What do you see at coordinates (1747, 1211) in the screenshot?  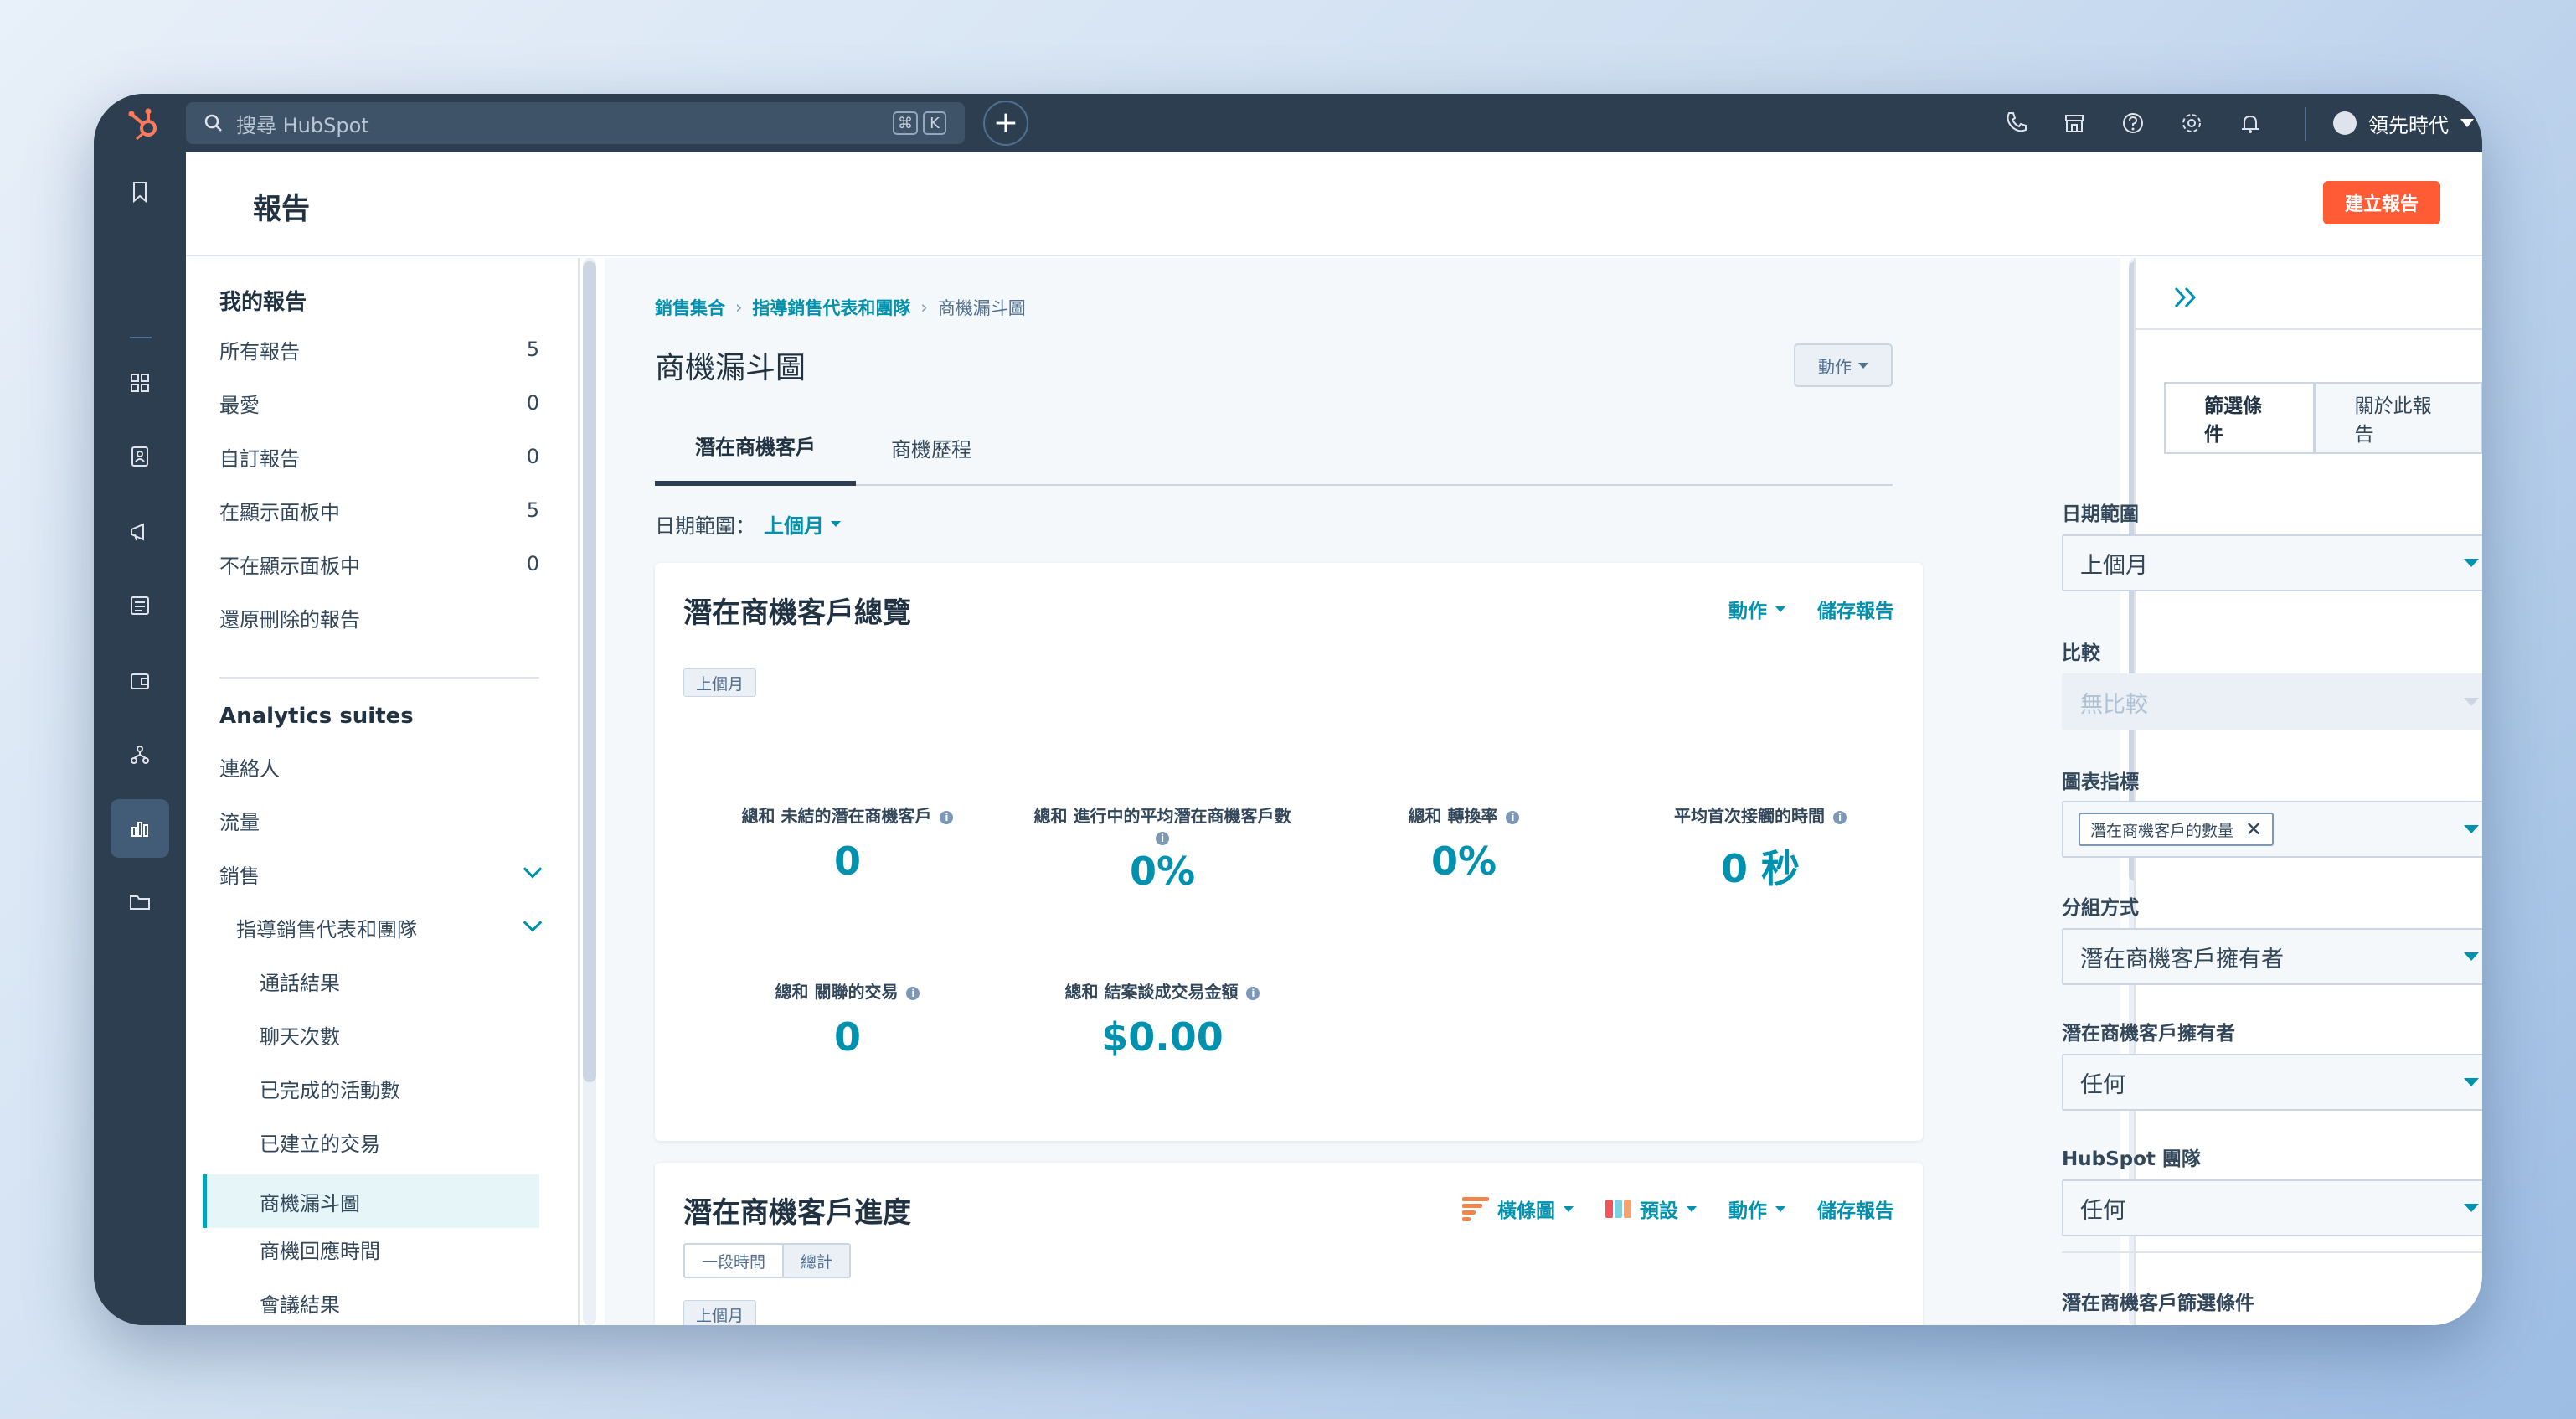 I see `actions-label: 動作` at bounding box center [1747, 1211].